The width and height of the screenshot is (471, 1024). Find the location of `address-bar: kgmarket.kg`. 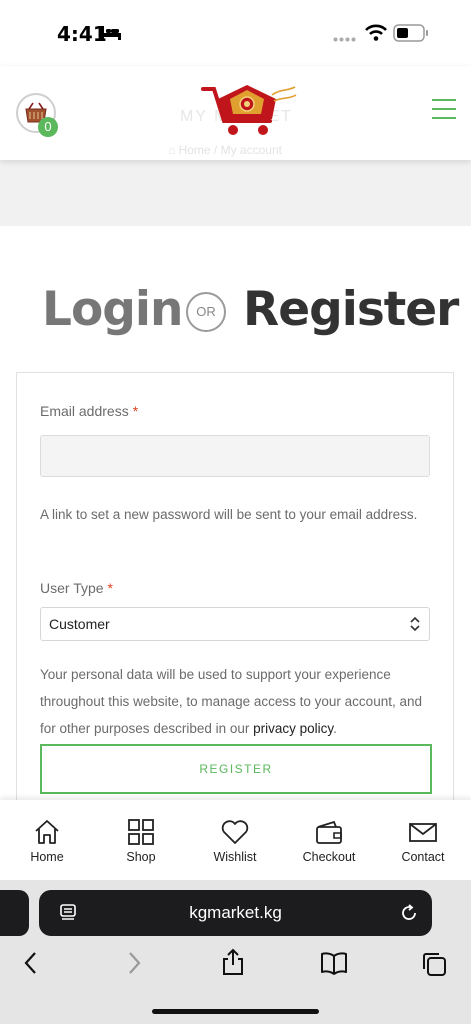

address-bar: kgmarket.kg is located at coordinates (235, 913).